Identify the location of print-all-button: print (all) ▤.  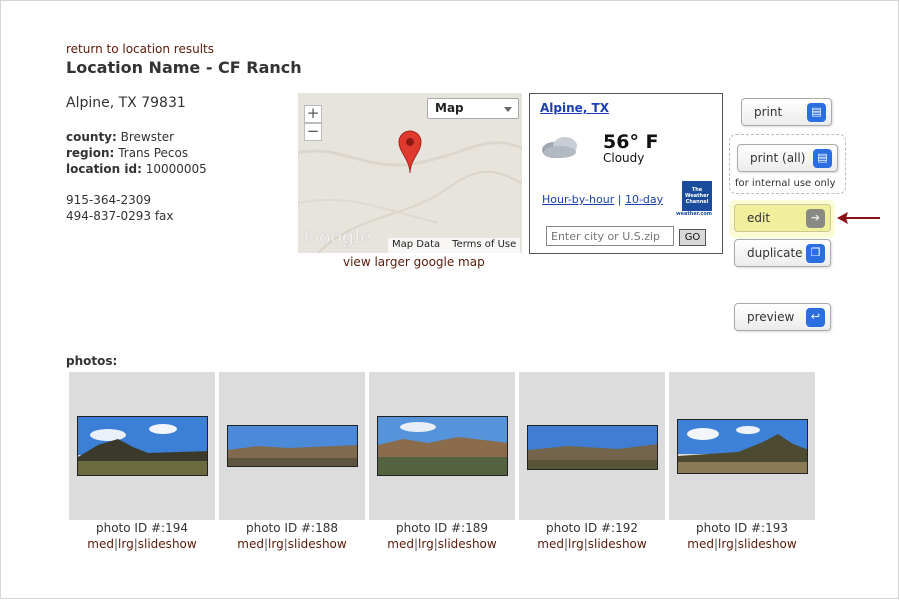
(787, 158).